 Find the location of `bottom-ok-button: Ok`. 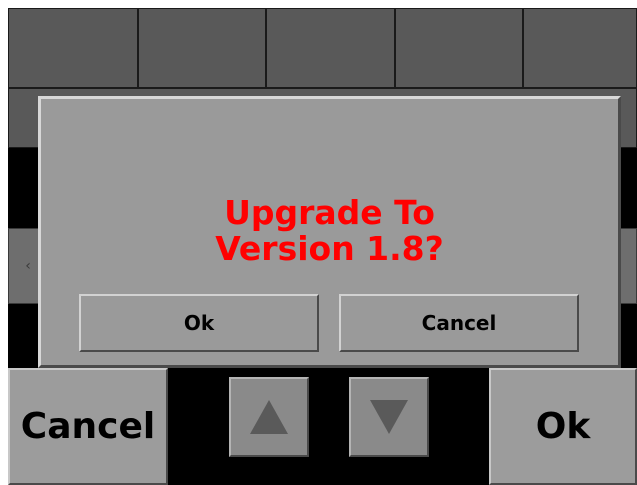

bottom-ok-button: Ok is located at coordinates (563, 426).